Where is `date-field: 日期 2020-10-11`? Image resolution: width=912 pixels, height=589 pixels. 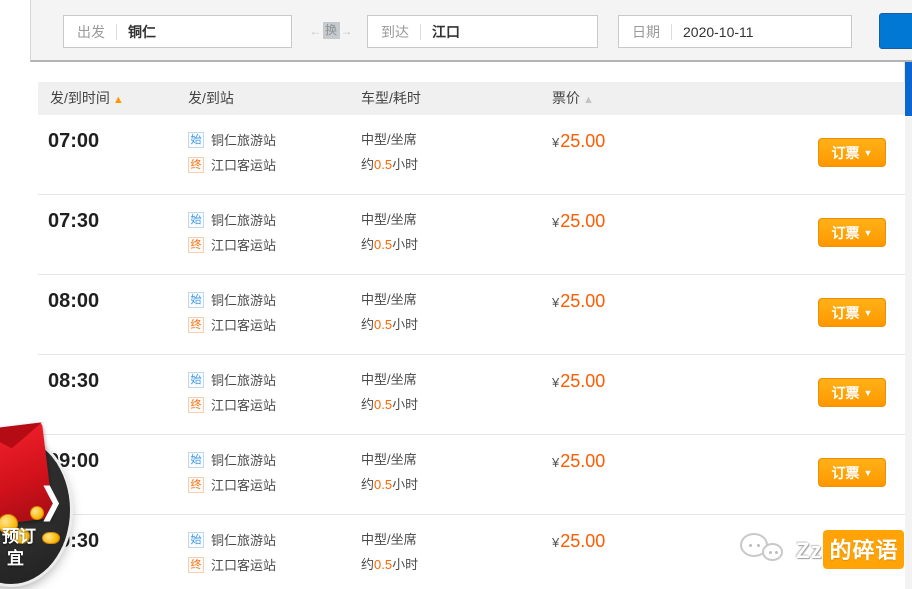
date-field: 日期 2020-10-11 is located at coordinates (735, 31).